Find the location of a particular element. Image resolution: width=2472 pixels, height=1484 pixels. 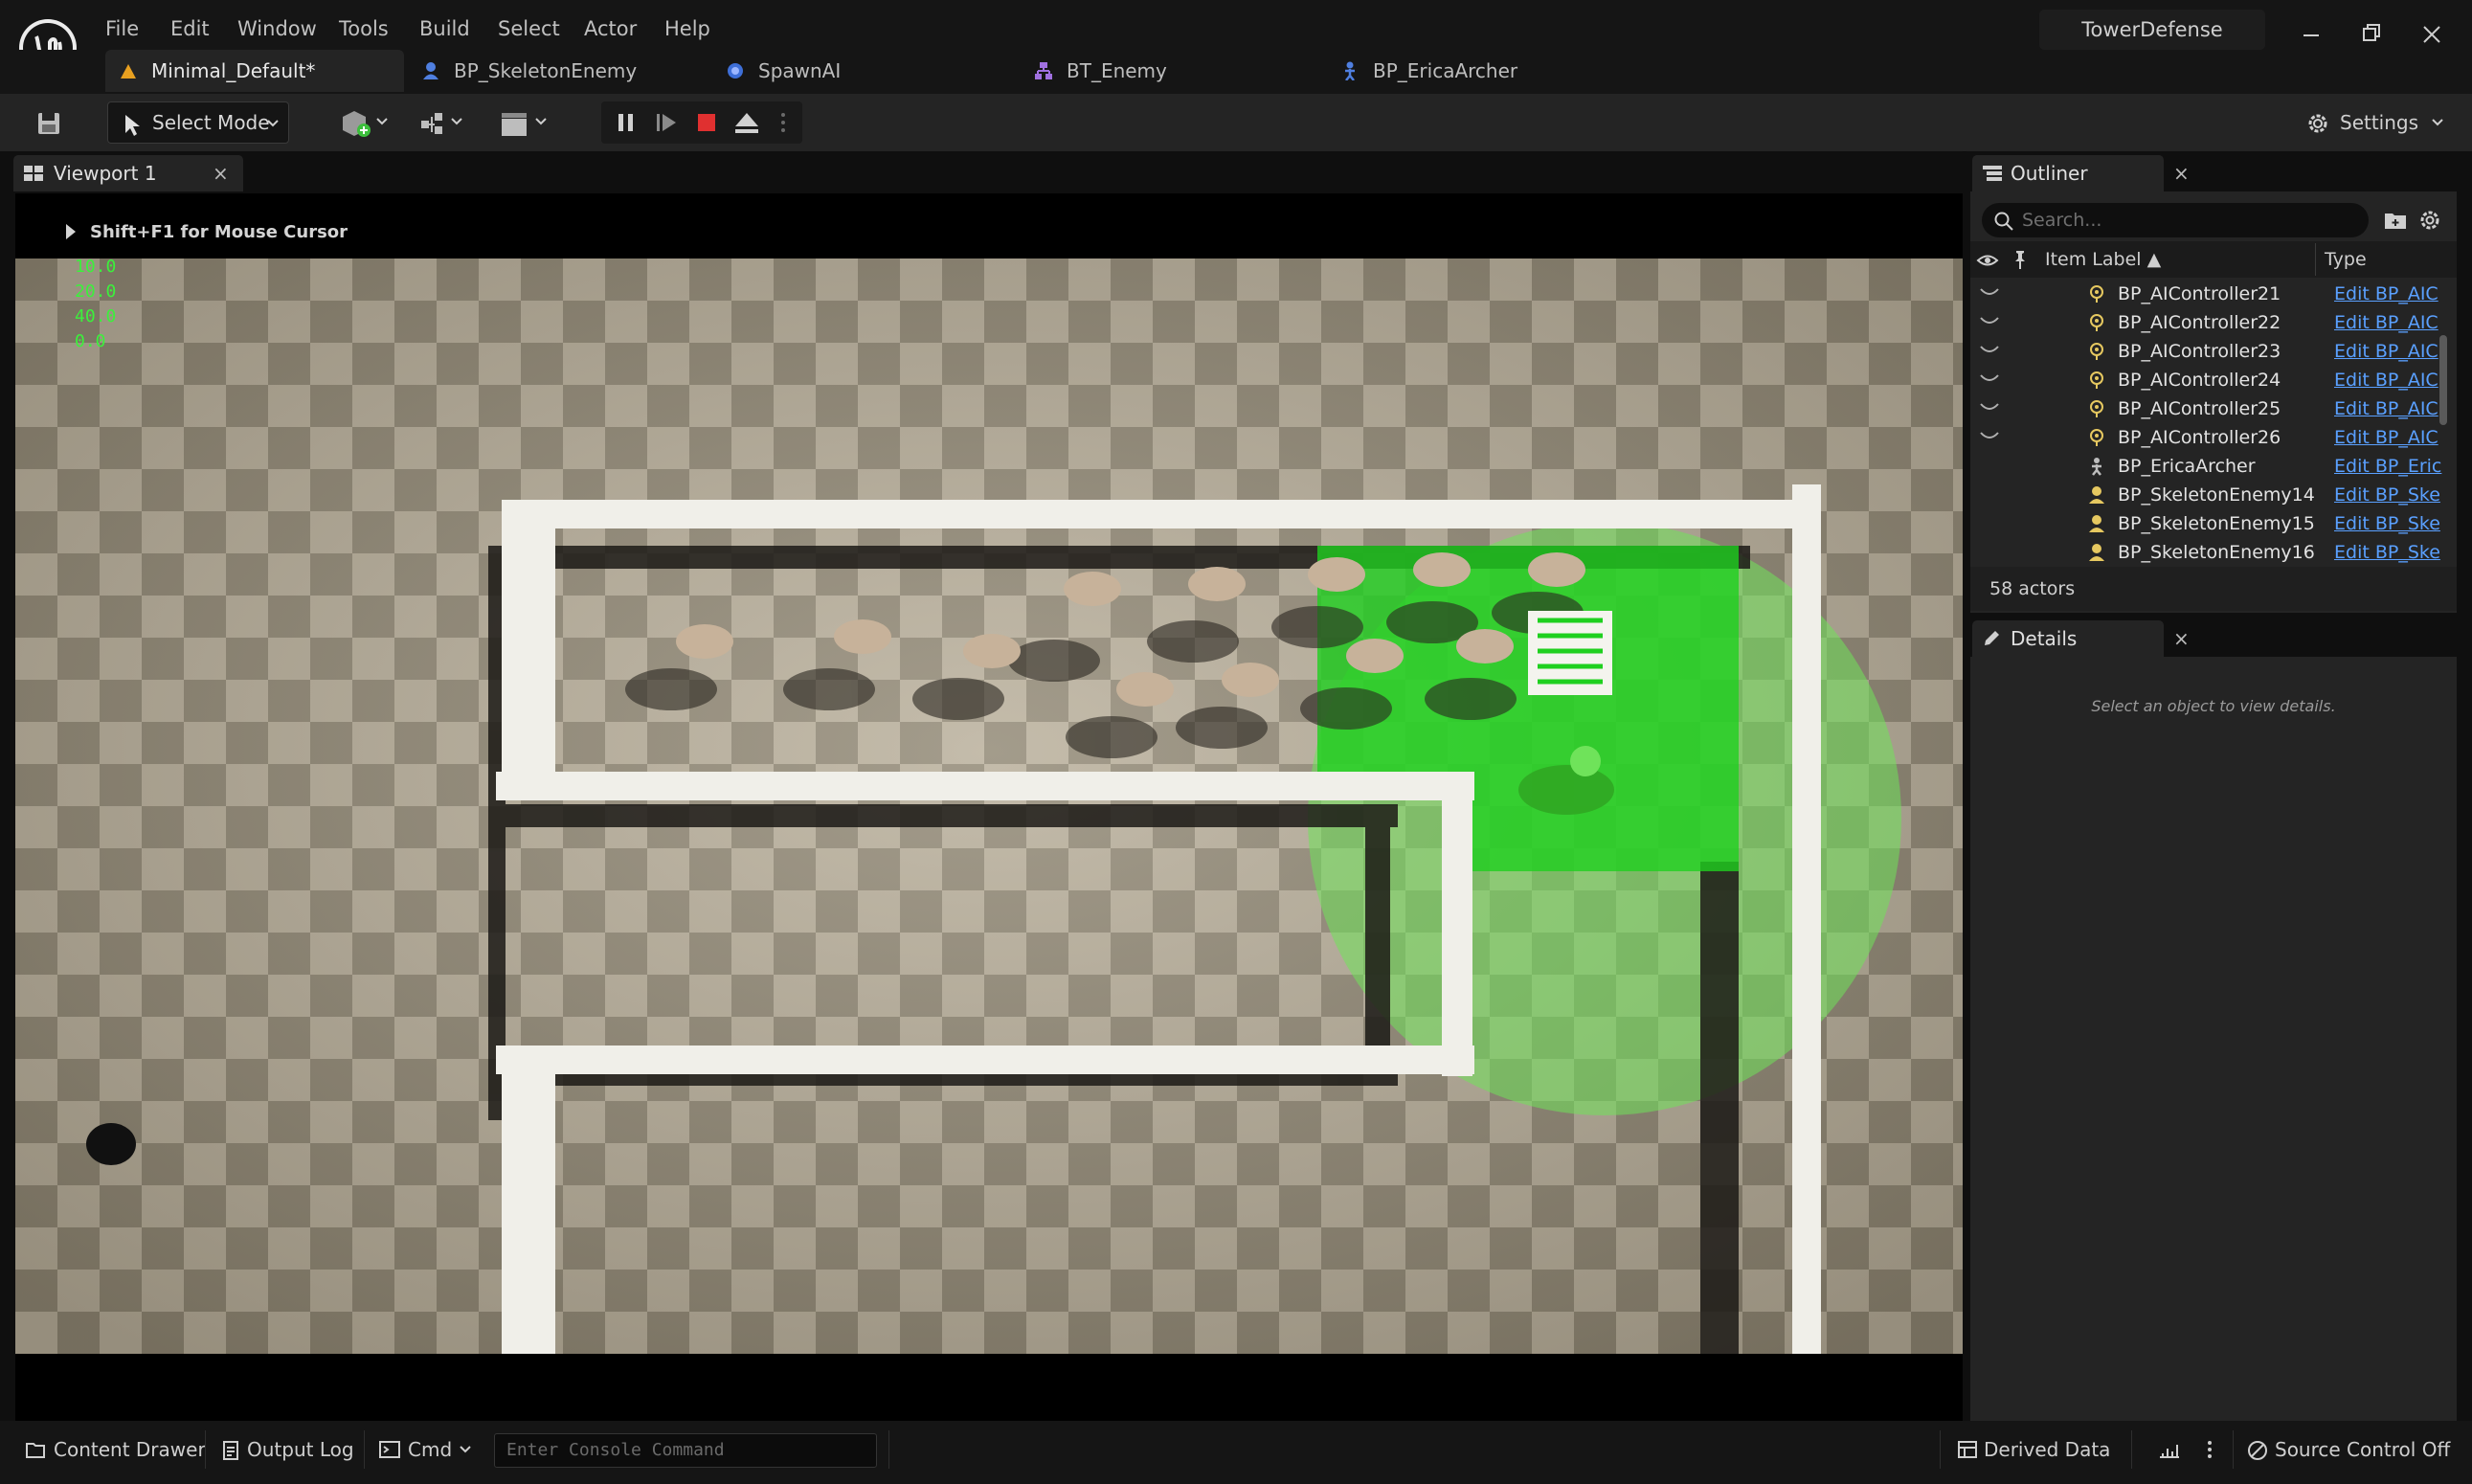

trace-button is located at coordinates (2170, 1449).